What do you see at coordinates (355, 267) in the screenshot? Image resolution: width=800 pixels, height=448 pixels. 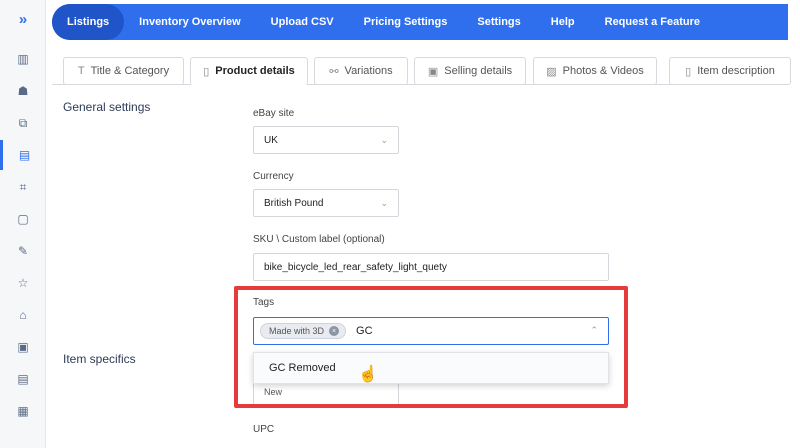 I see `sku-value: bike_bicycle_led_rear_safety_light_quety` at bounding box center [355, 267].